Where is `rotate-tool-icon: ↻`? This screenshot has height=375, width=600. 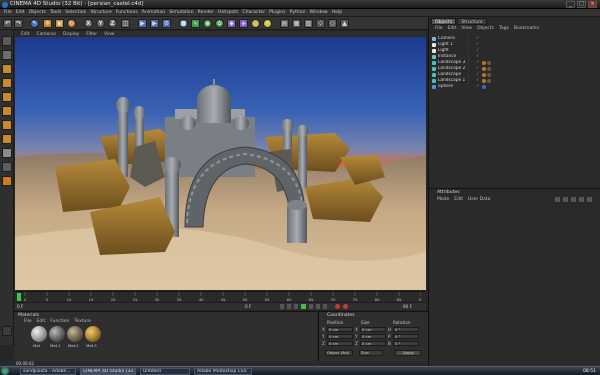 rotate-tool-icon: ↻ is located at coordinates (71, 23).